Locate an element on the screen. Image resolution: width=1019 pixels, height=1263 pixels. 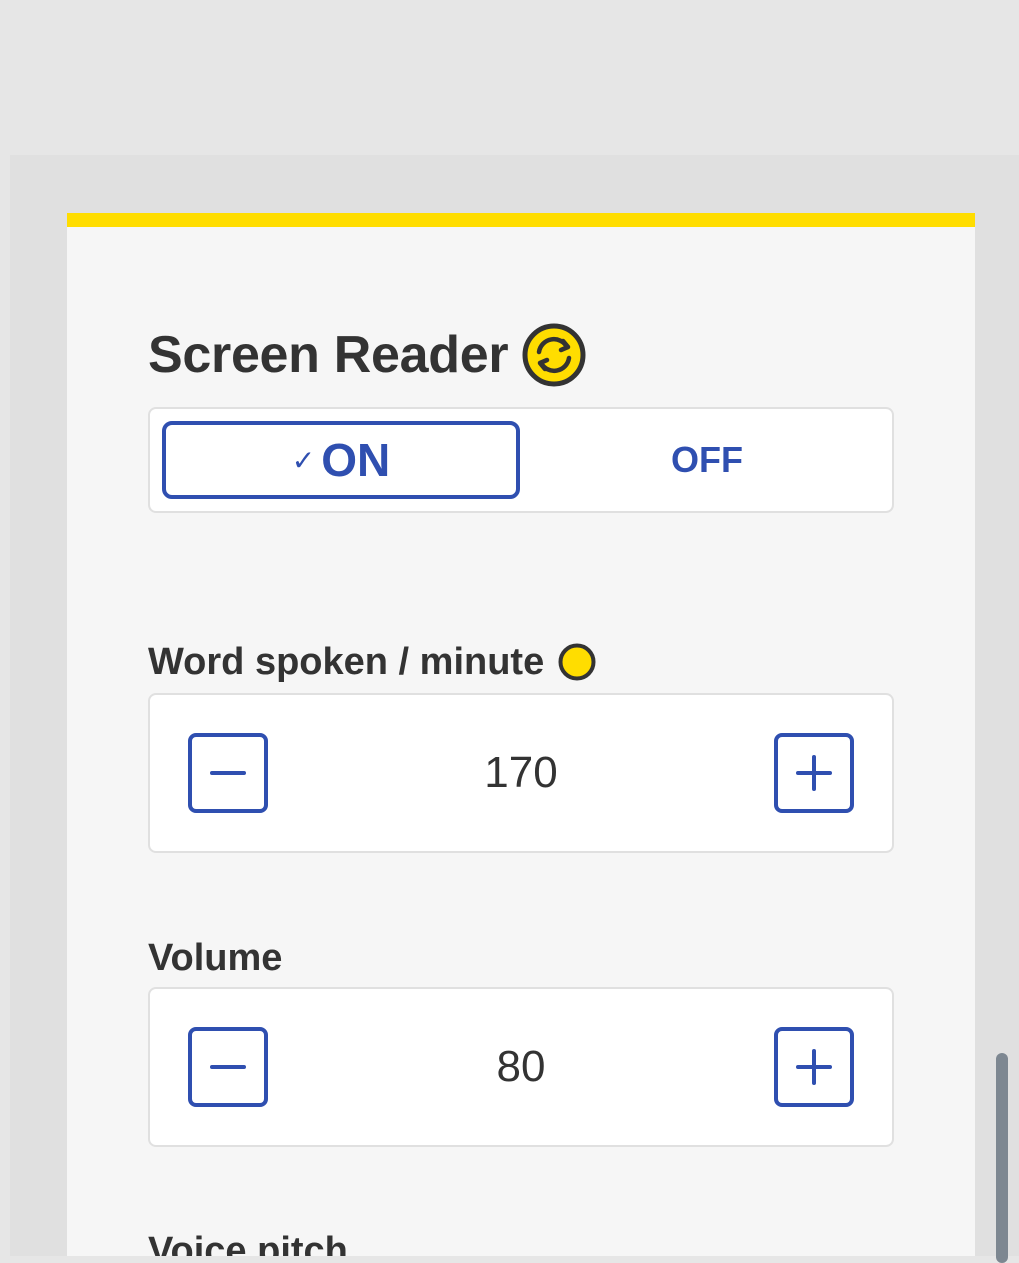
section-title: Screen Reader is located at coordinates (367, 355).